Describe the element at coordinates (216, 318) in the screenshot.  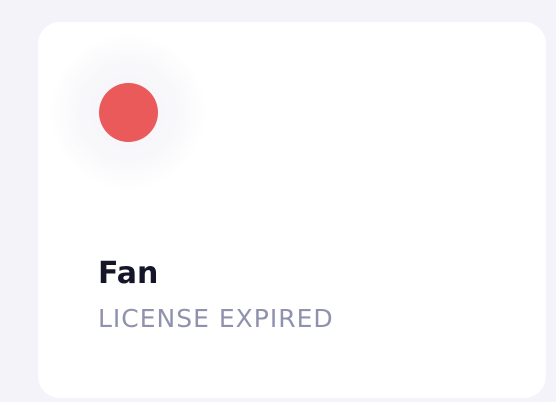
I see `device-status-label: LICENSE EXPIRED` at that location.